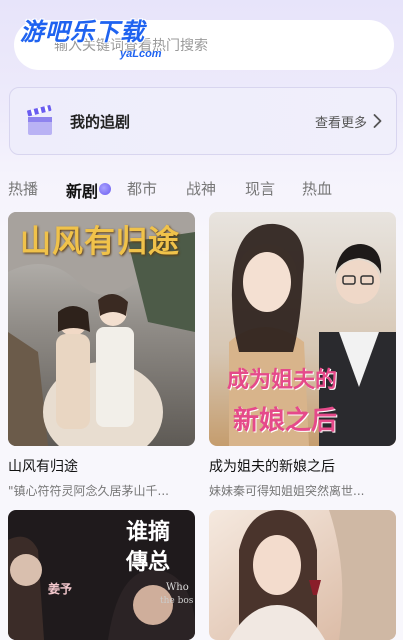  I want to click on poster-title-text: 山风有归途, so click(100, 242).